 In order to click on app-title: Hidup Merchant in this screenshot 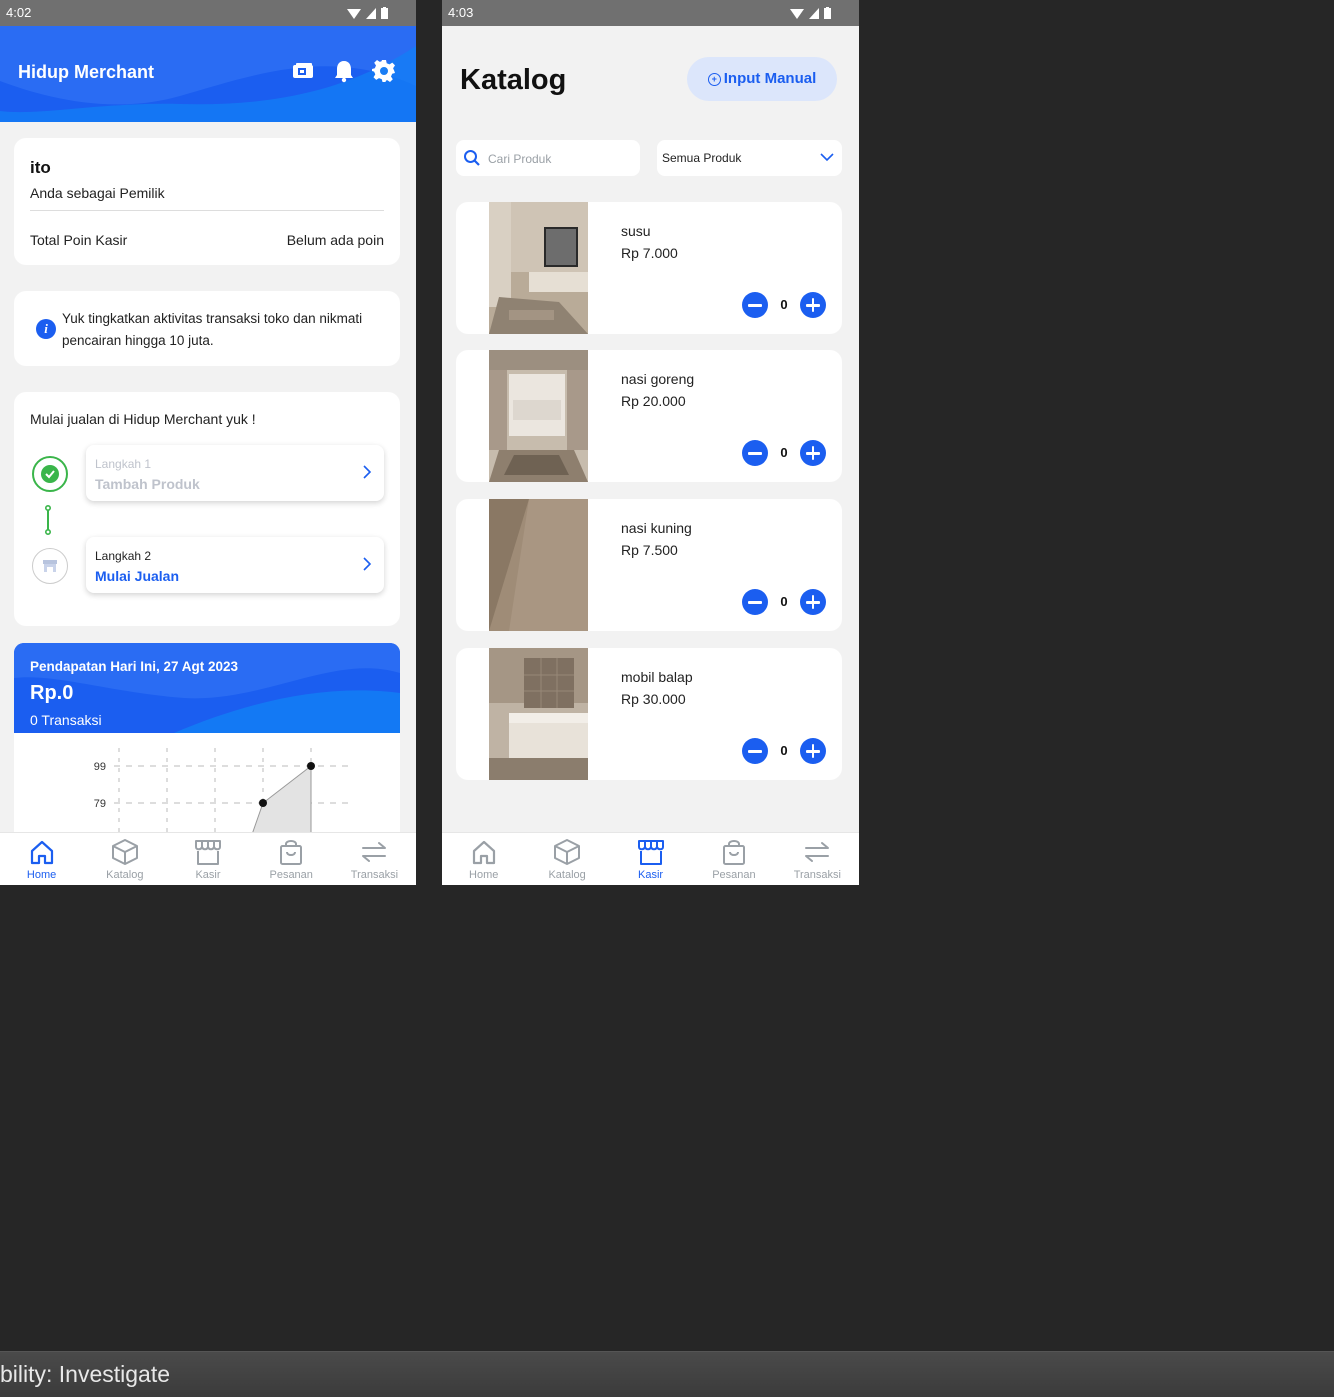, I will do `click(86, 72)`.